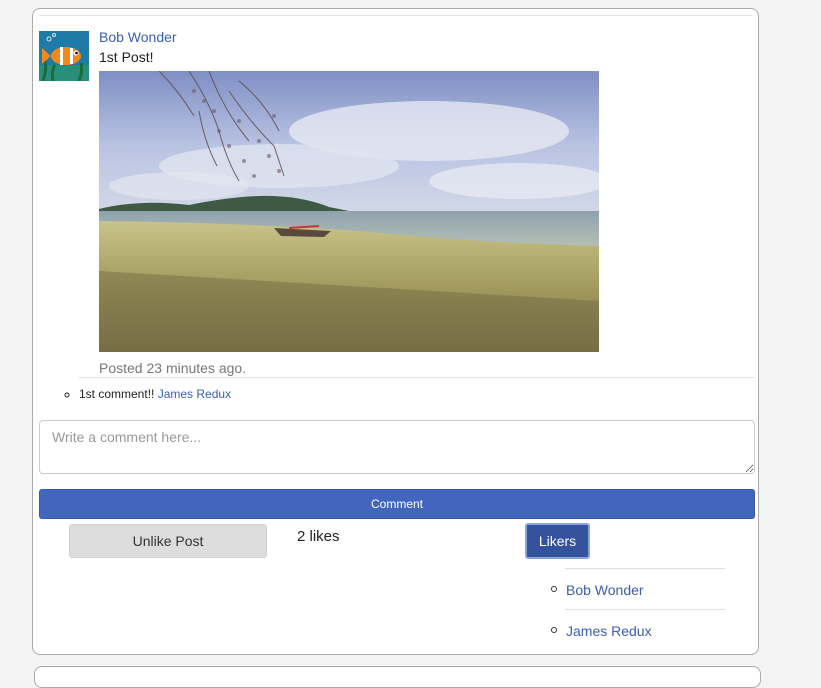 The height and width of the screenshot is (688, 821). I want to click on comment-text: 1st comment!!, so click(117, 394).